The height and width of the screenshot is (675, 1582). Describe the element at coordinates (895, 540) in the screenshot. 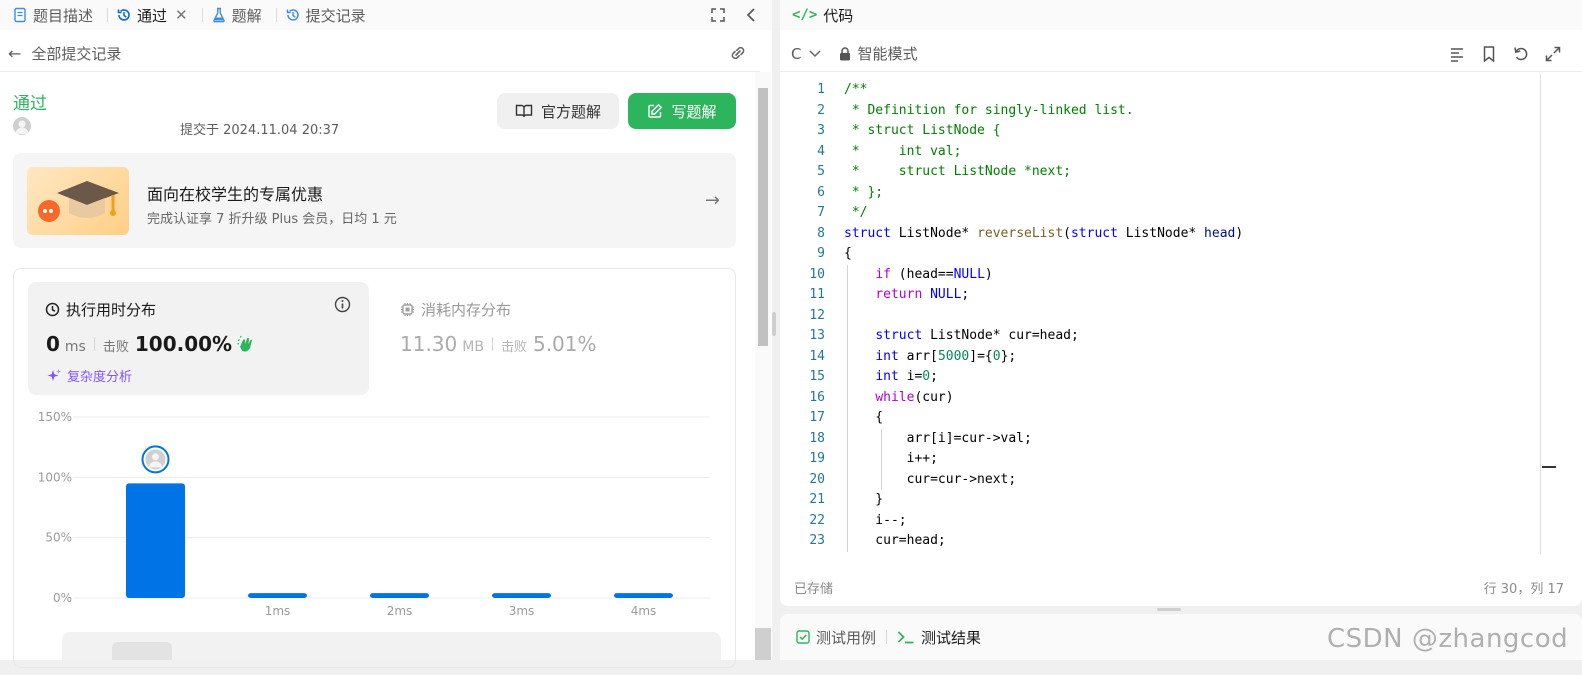

I see `code-text: cur=head;` at that location.